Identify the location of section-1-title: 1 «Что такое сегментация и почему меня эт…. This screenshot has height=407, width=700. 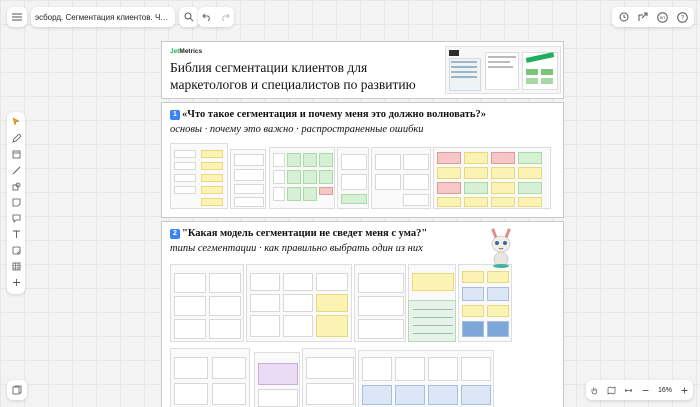
(328, 114).